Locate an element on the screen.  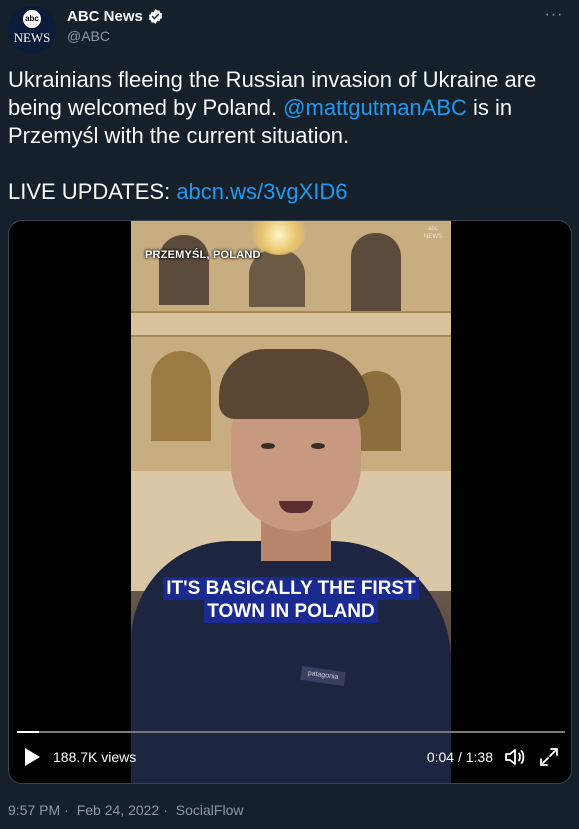
progress-bar is located at coordinates (291, 732).